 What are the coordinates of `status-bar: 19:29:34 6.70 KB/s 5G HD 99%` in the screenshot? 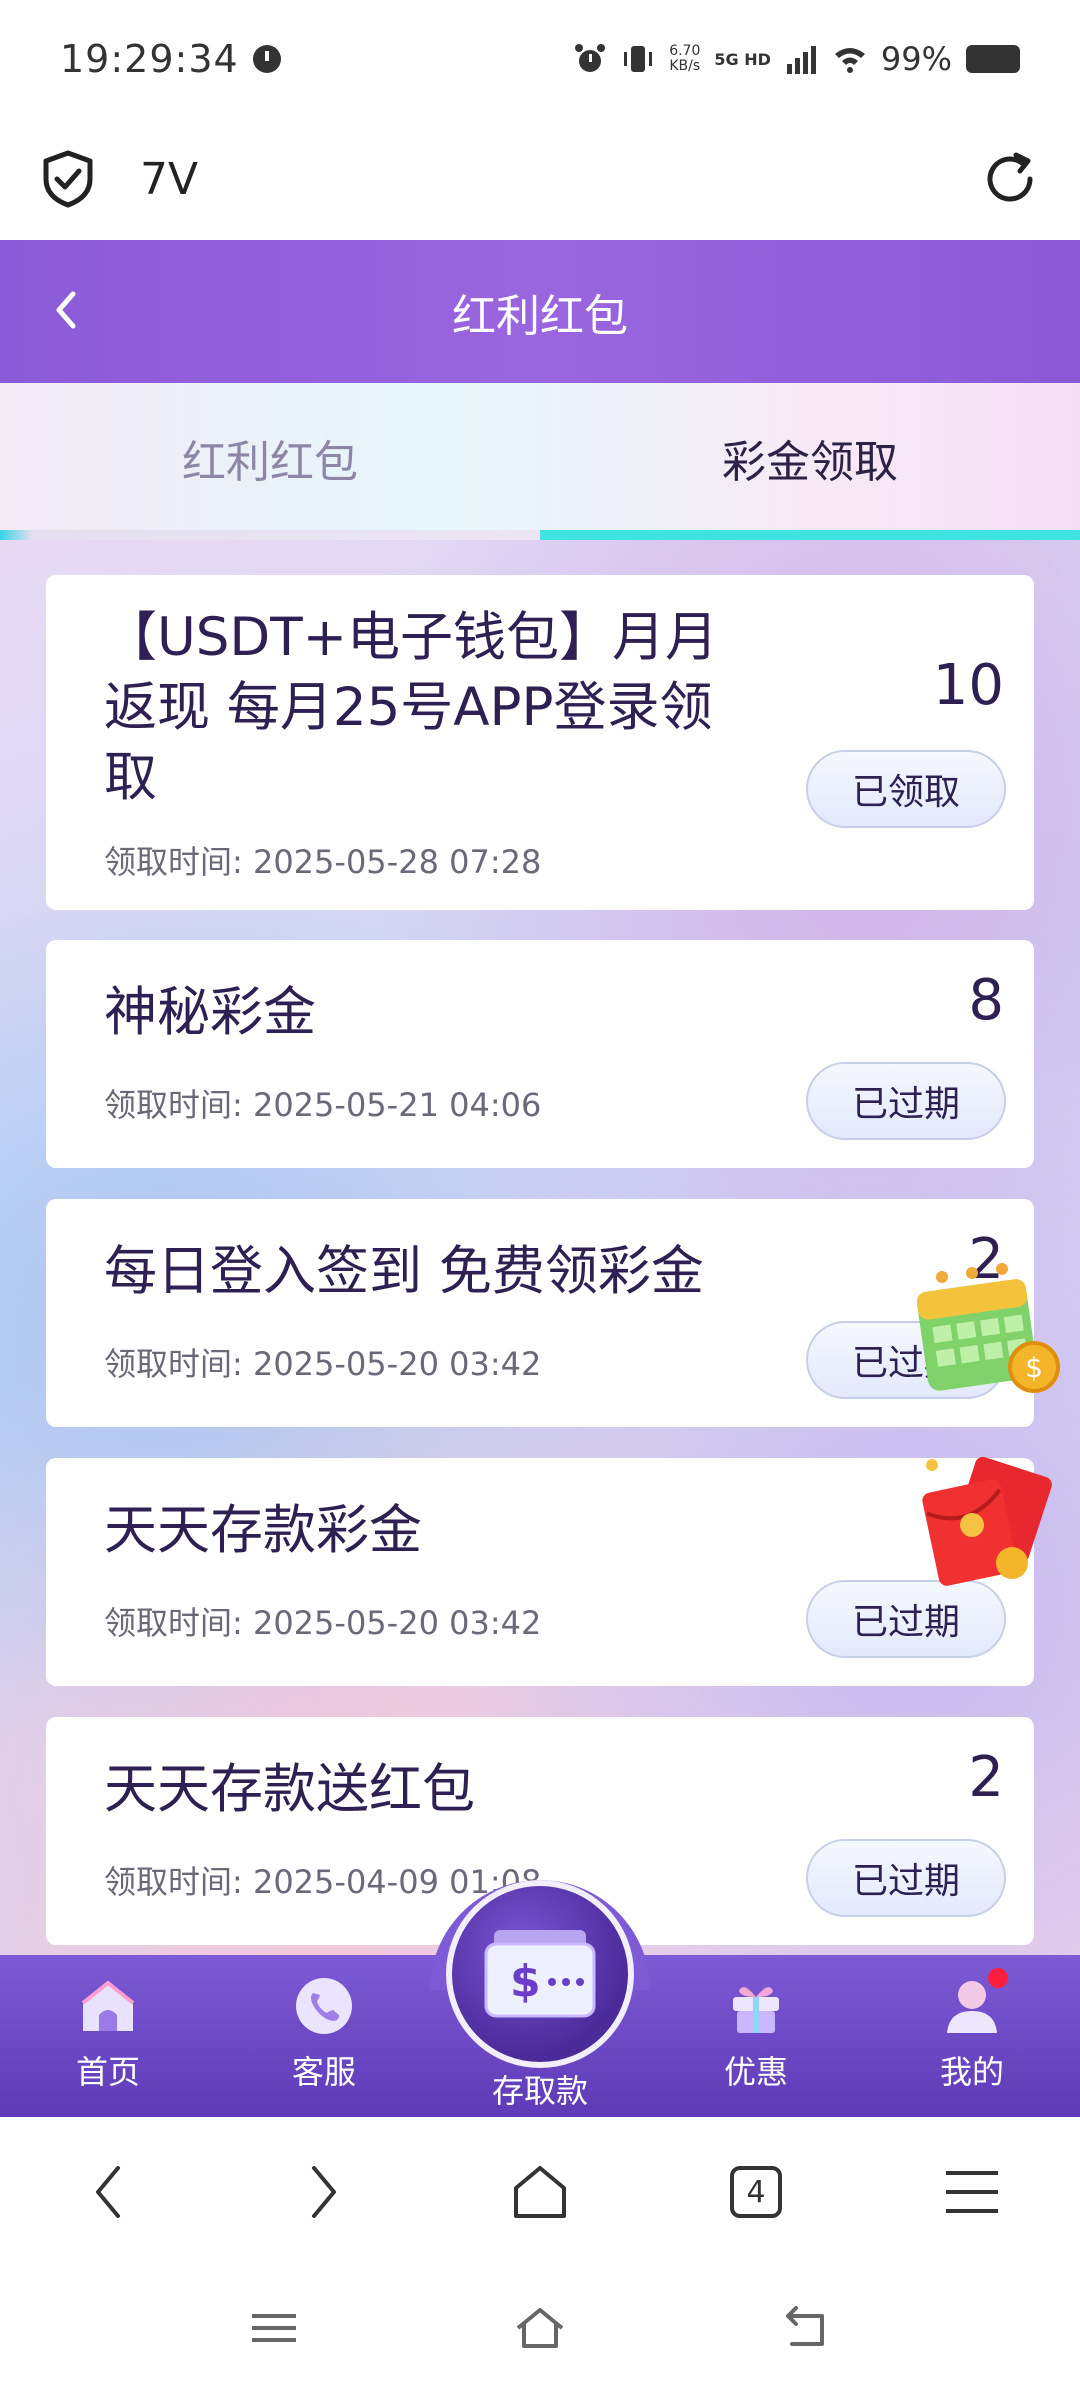 It's located at (540, 59).